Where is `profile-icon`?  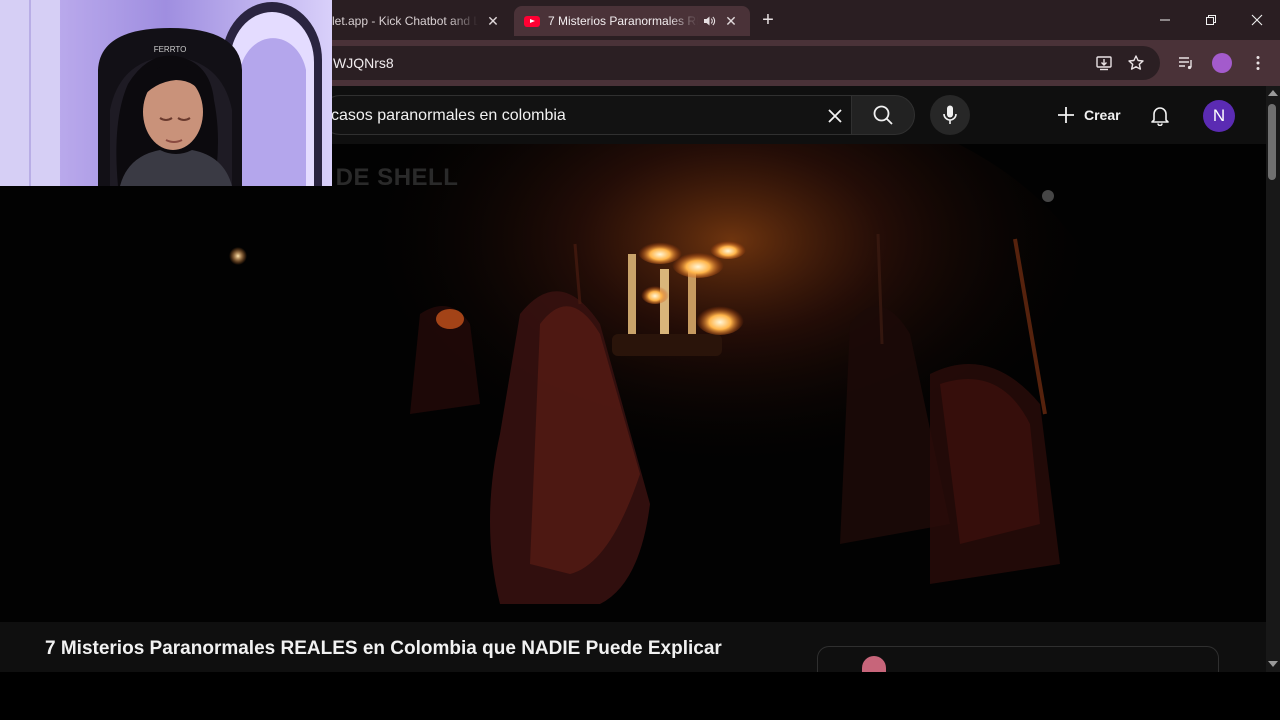 profile-icon is located at coordinates (1222, 63).